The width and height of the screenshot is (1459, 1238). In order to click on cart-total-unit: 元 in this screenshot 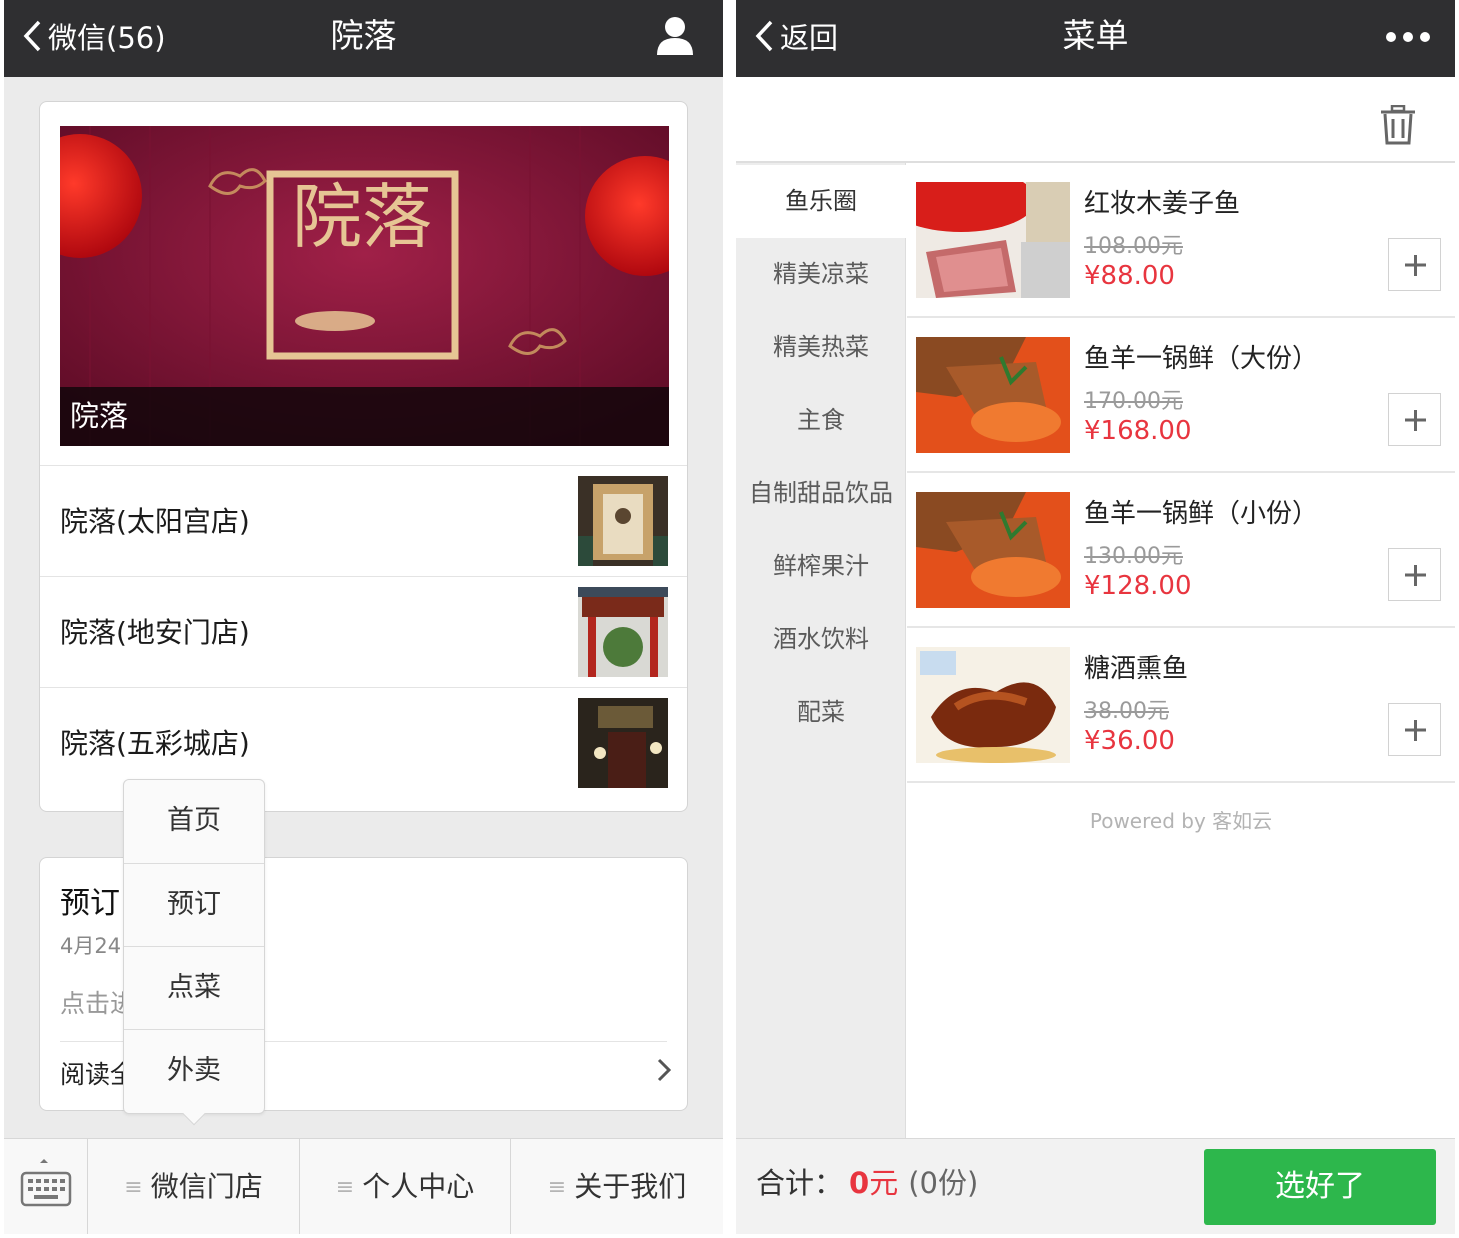, I will do `click(884, 1183)`.